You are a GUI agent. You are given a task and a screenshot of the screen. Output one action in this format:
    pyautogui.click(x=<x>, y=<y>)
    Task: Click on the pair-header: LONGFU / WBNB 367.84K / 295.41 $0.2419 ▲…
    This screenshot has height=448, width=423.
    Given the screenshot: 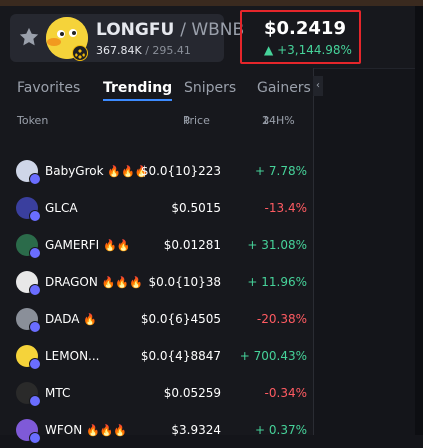 What is the action you would take?
    pyautogui.click(x=211, y=37)
    